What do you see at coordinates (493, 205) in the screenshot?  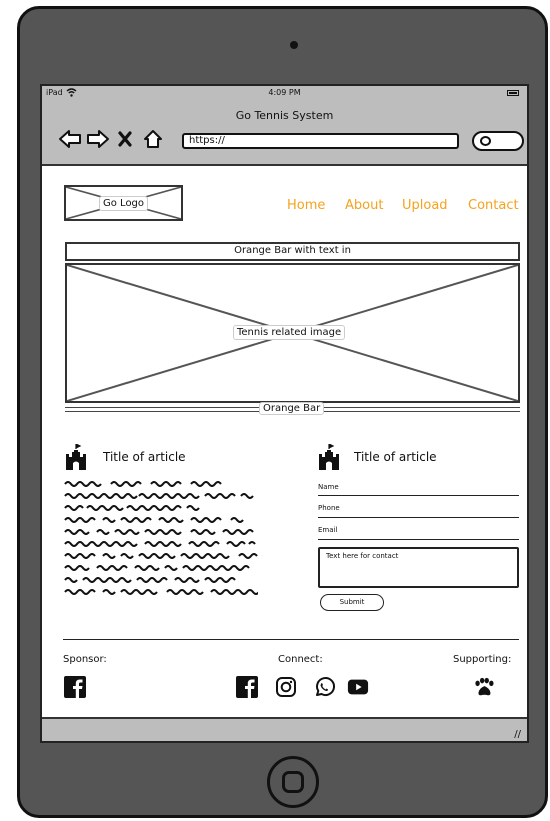 I see `nav-contact: Contact` at bounding box center [493, 205].